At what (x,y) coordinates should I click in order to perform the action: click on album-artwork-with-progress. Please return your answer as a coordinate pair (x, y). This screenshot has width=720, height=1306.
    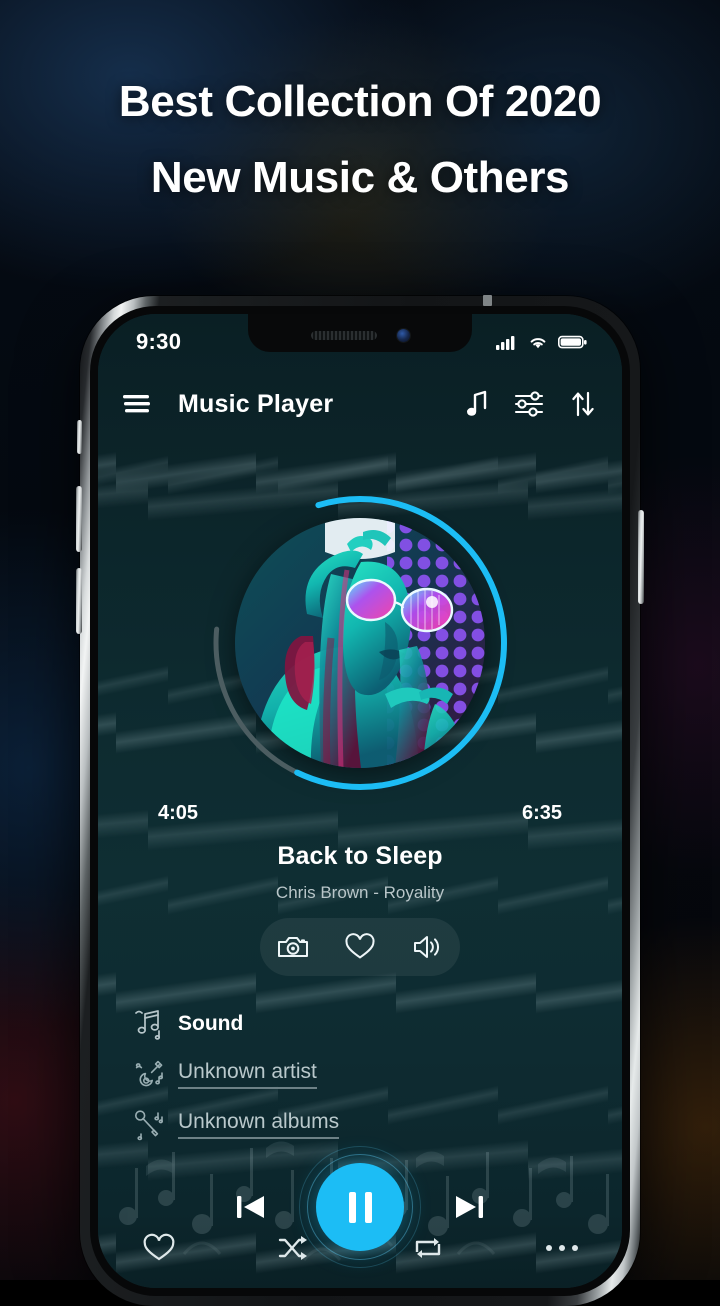
    Looking at the image, I should click on (360, 643).